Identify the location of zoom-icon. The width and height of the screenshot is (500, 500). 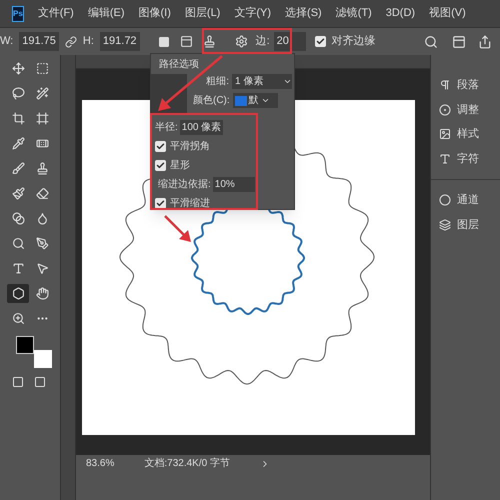
(18, 318).